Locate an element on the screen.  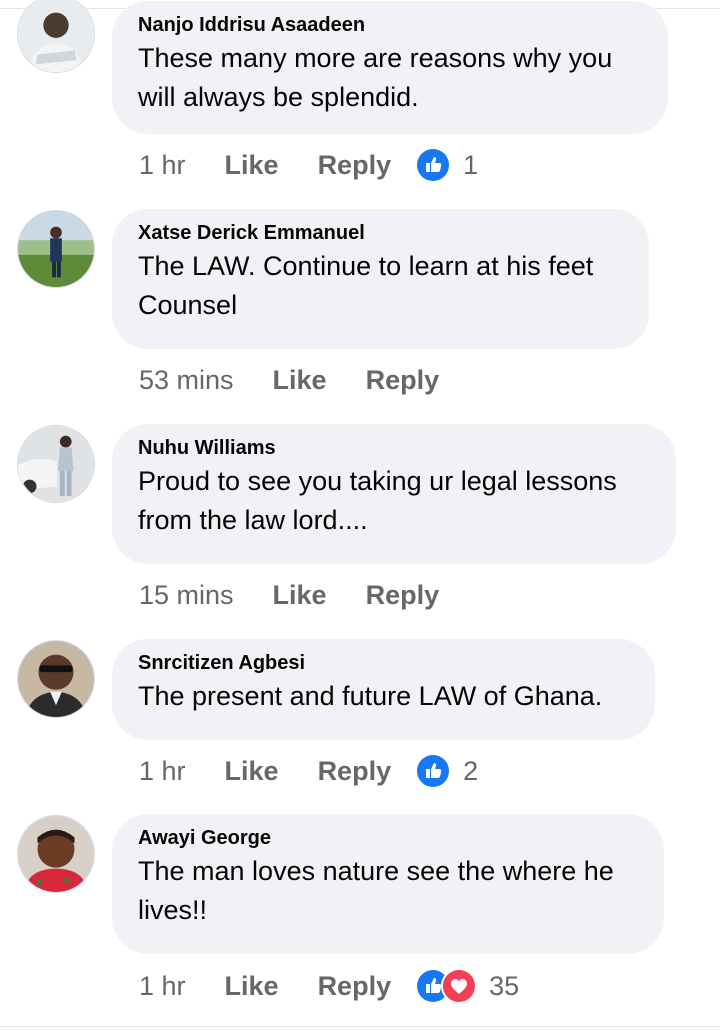
comment-actions: 15 mins Like Reply is located at coordinates (289, 595).